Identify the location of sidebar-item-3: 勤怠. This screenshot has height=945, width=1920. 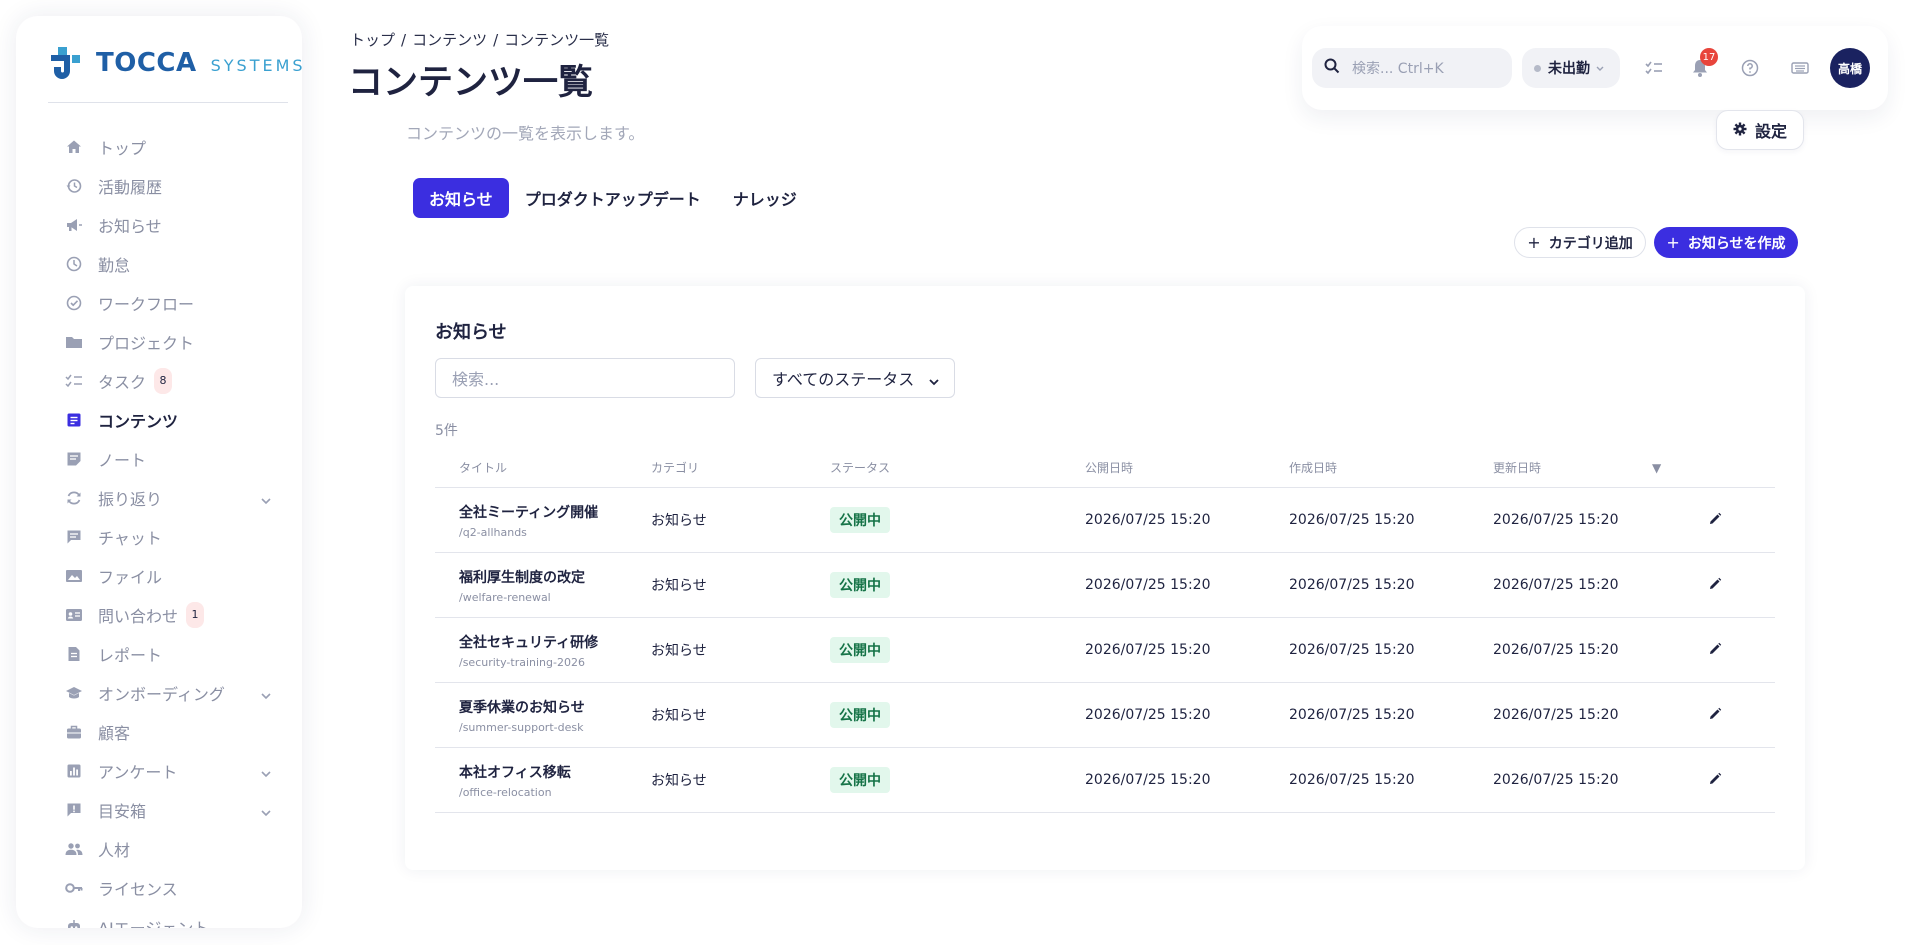
(159, 263).